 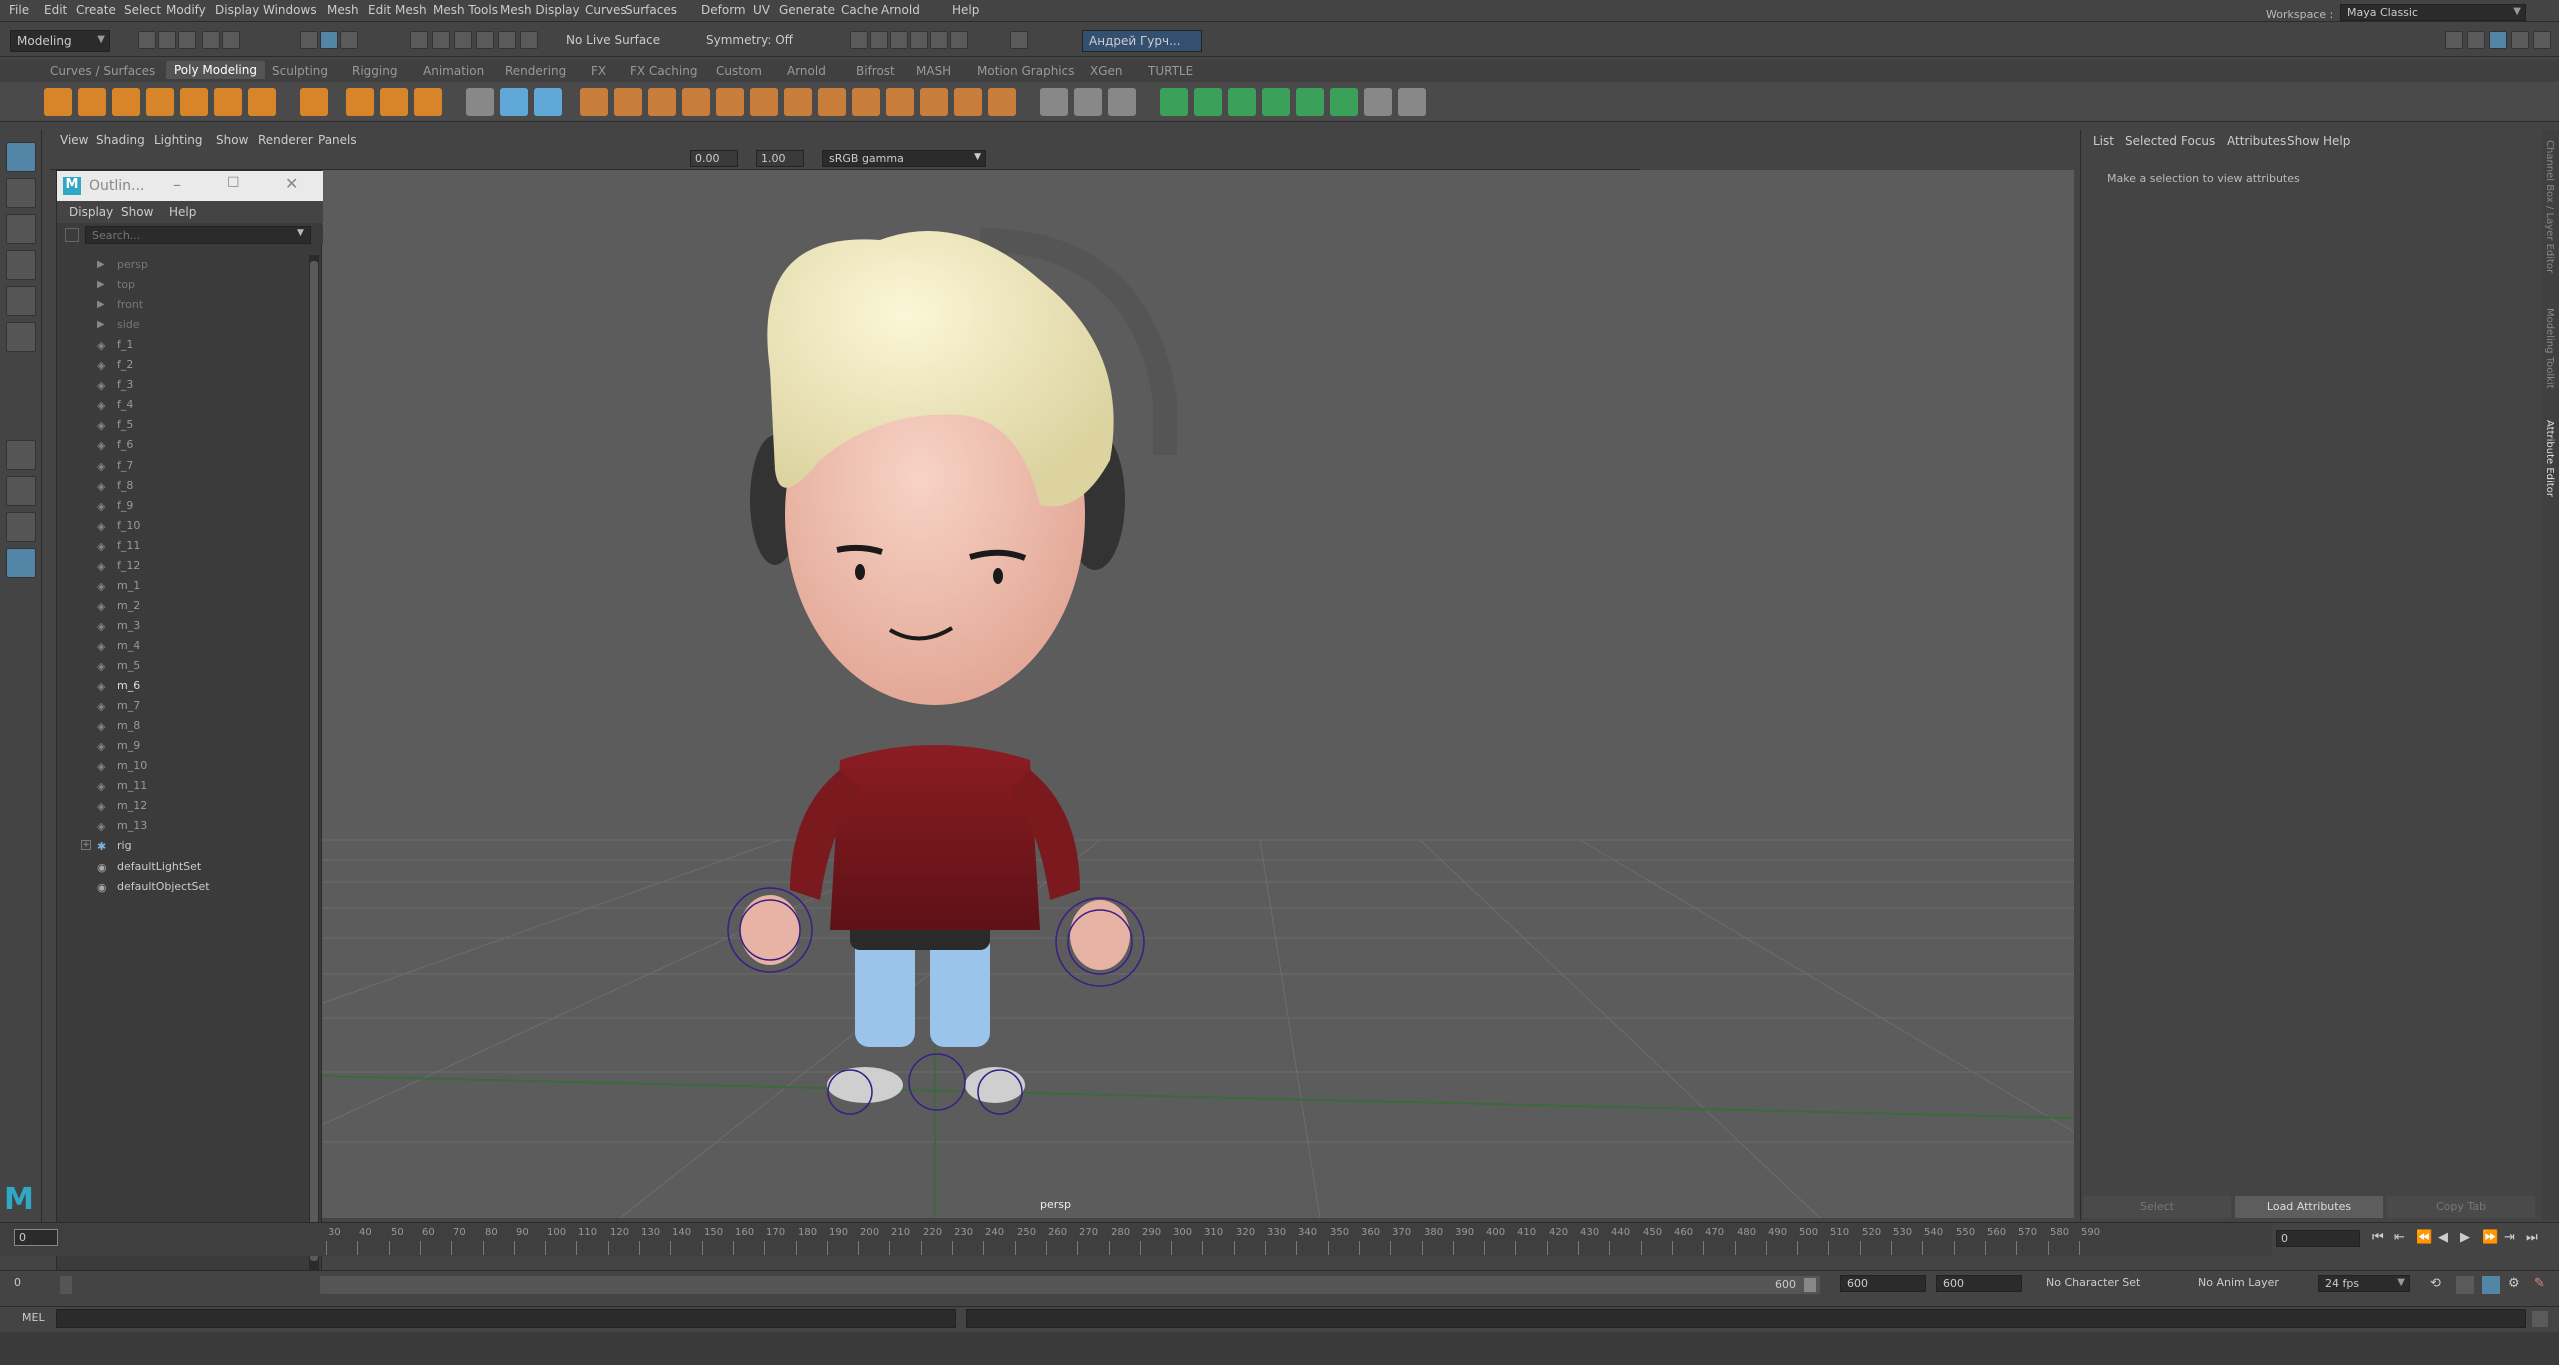 What do you see at coordinates (2443, 1237) in the screenshot?
I see `play-backward-icon: ◀` at bounding box center [2443, 1237].